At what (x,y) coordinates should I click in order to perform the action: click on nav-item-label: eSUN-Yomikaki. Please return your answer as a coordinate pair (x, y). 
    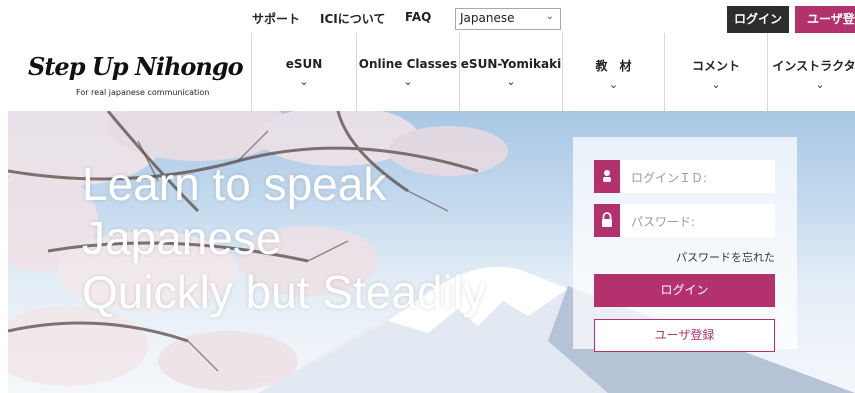
    Looking at the image, I should click on (511, 64).